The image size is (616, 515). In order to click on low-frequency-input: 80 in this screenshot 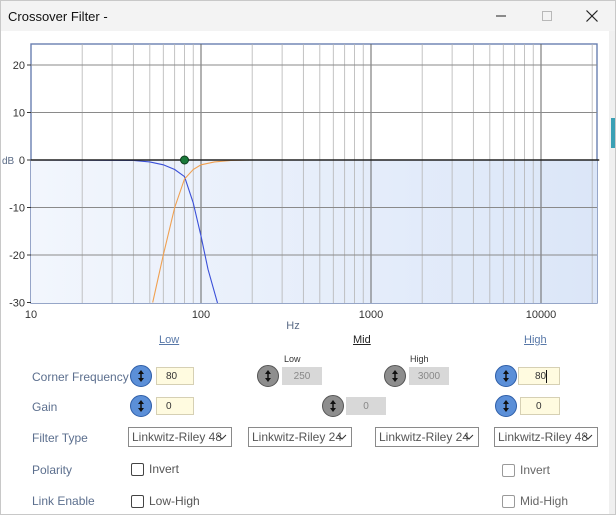, I will do `click(175, 376)`.